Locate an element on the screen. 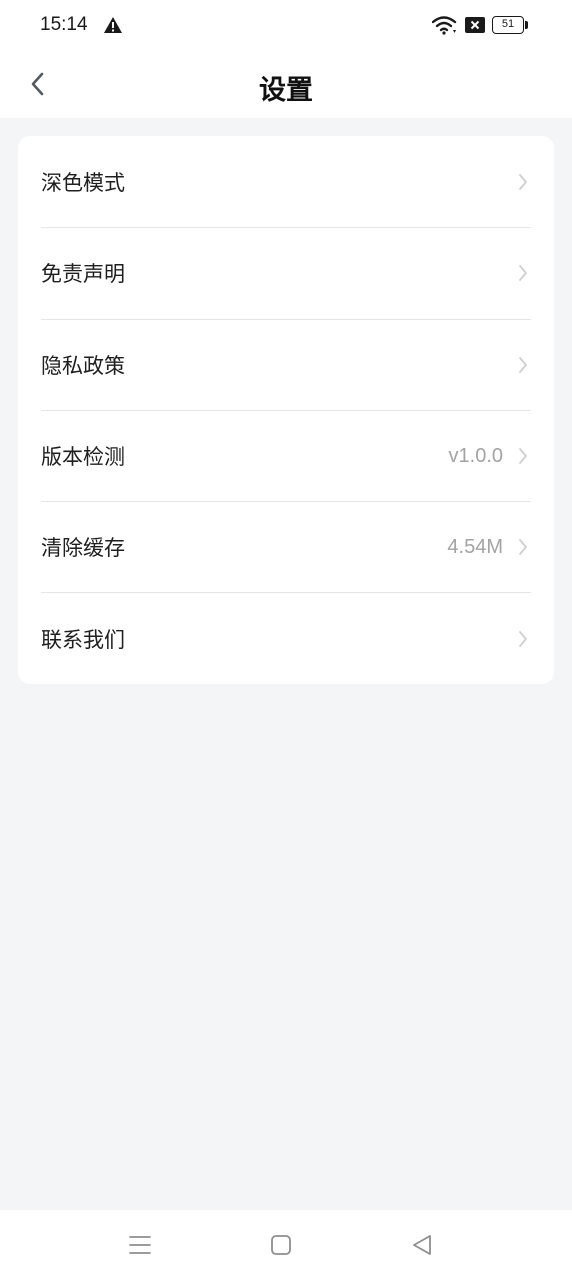  nav-header: 设置 is located at coordinates (286, 85).